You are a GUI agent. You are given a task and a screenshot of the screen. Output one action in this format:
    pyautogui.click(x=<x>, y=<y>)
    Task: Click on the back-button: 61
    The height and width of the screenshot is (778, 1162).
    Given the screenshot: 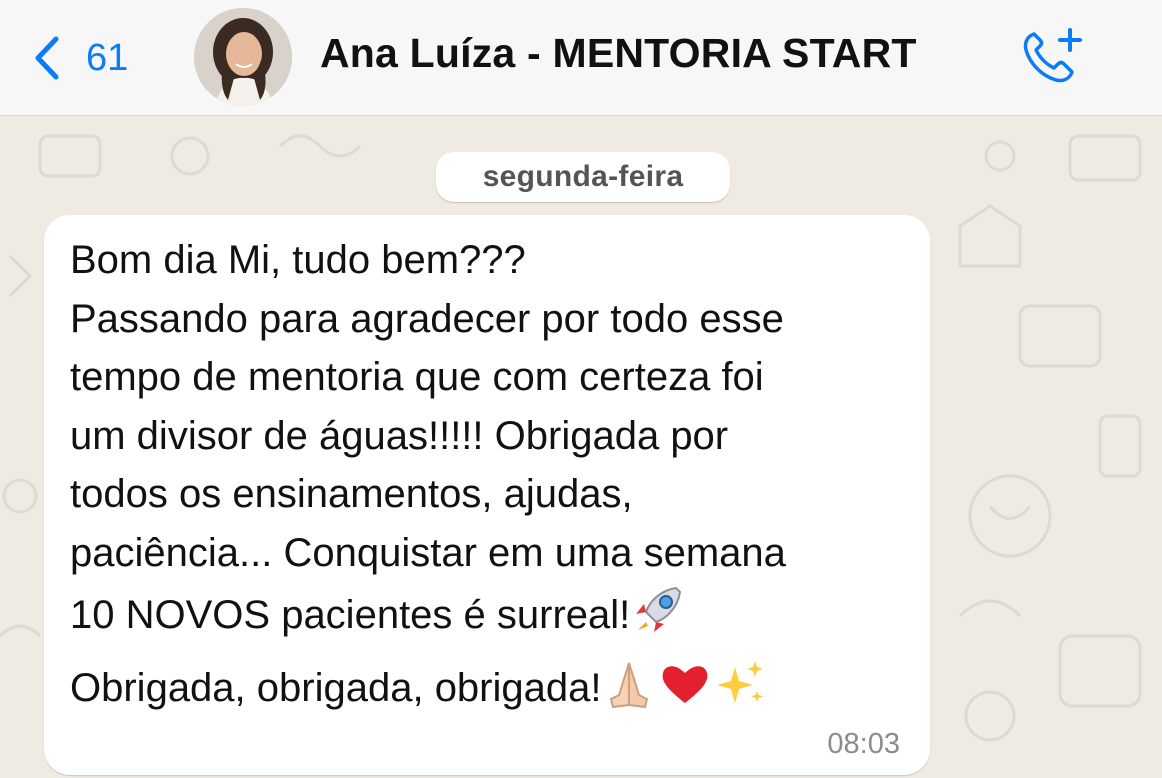 What is the action you would take?
    pyautogui.click(x=79, y=58)
    